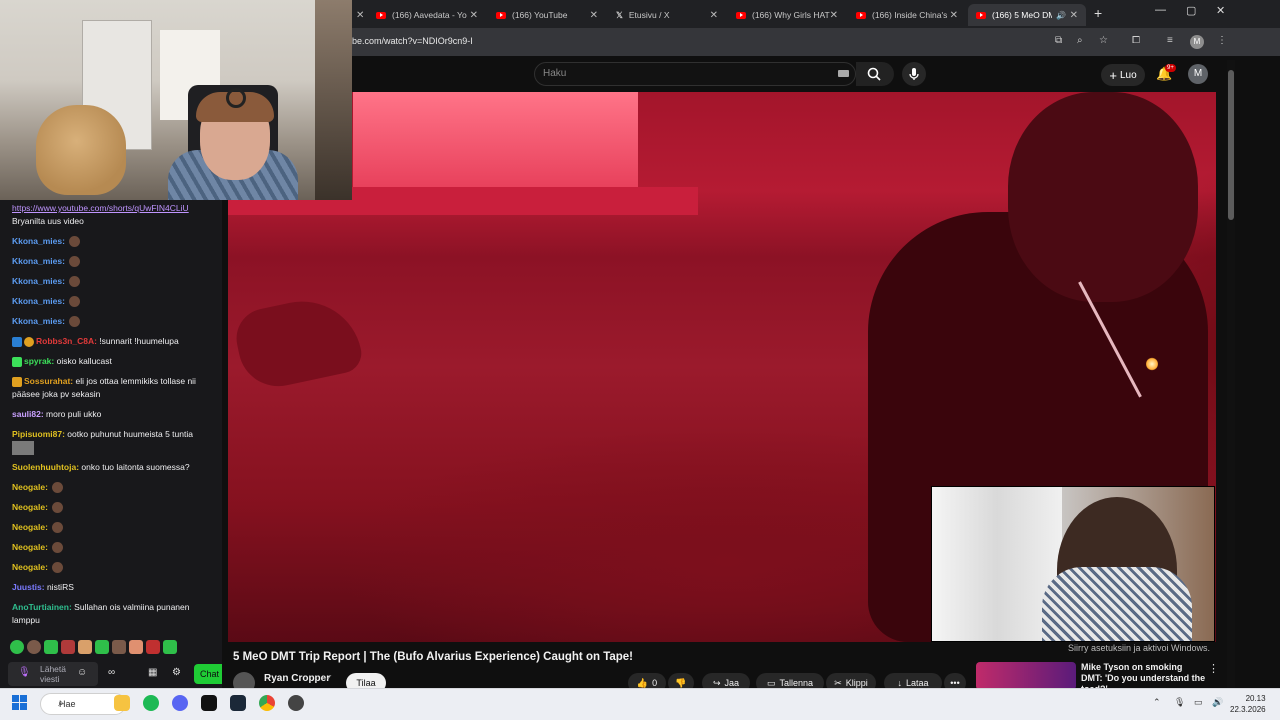  I want to click on inset-video, so click(1073, 564).